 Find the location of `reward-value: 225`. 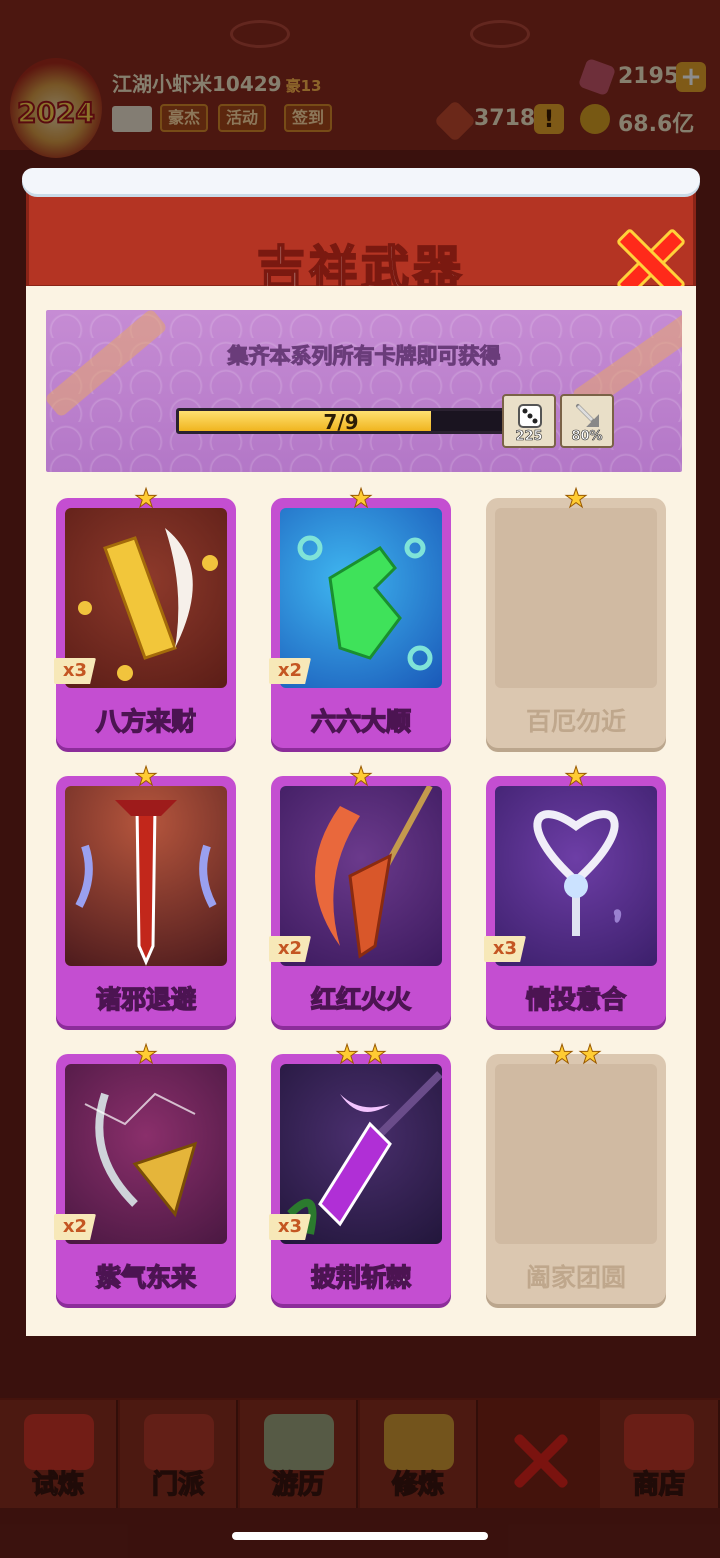

reward-value: 225 is located at coordinates (529, 437).